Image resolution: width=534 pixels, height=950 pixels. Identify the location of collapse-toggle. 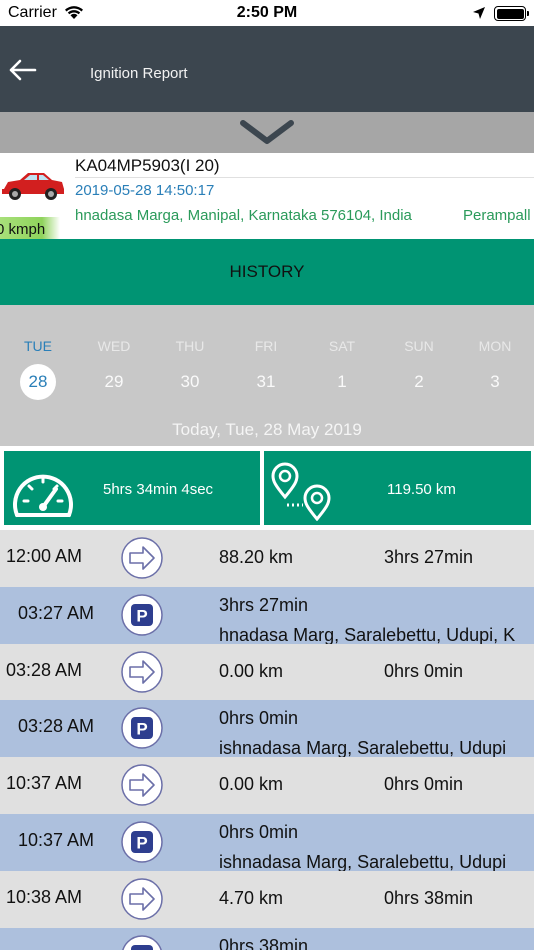
(267, 132).